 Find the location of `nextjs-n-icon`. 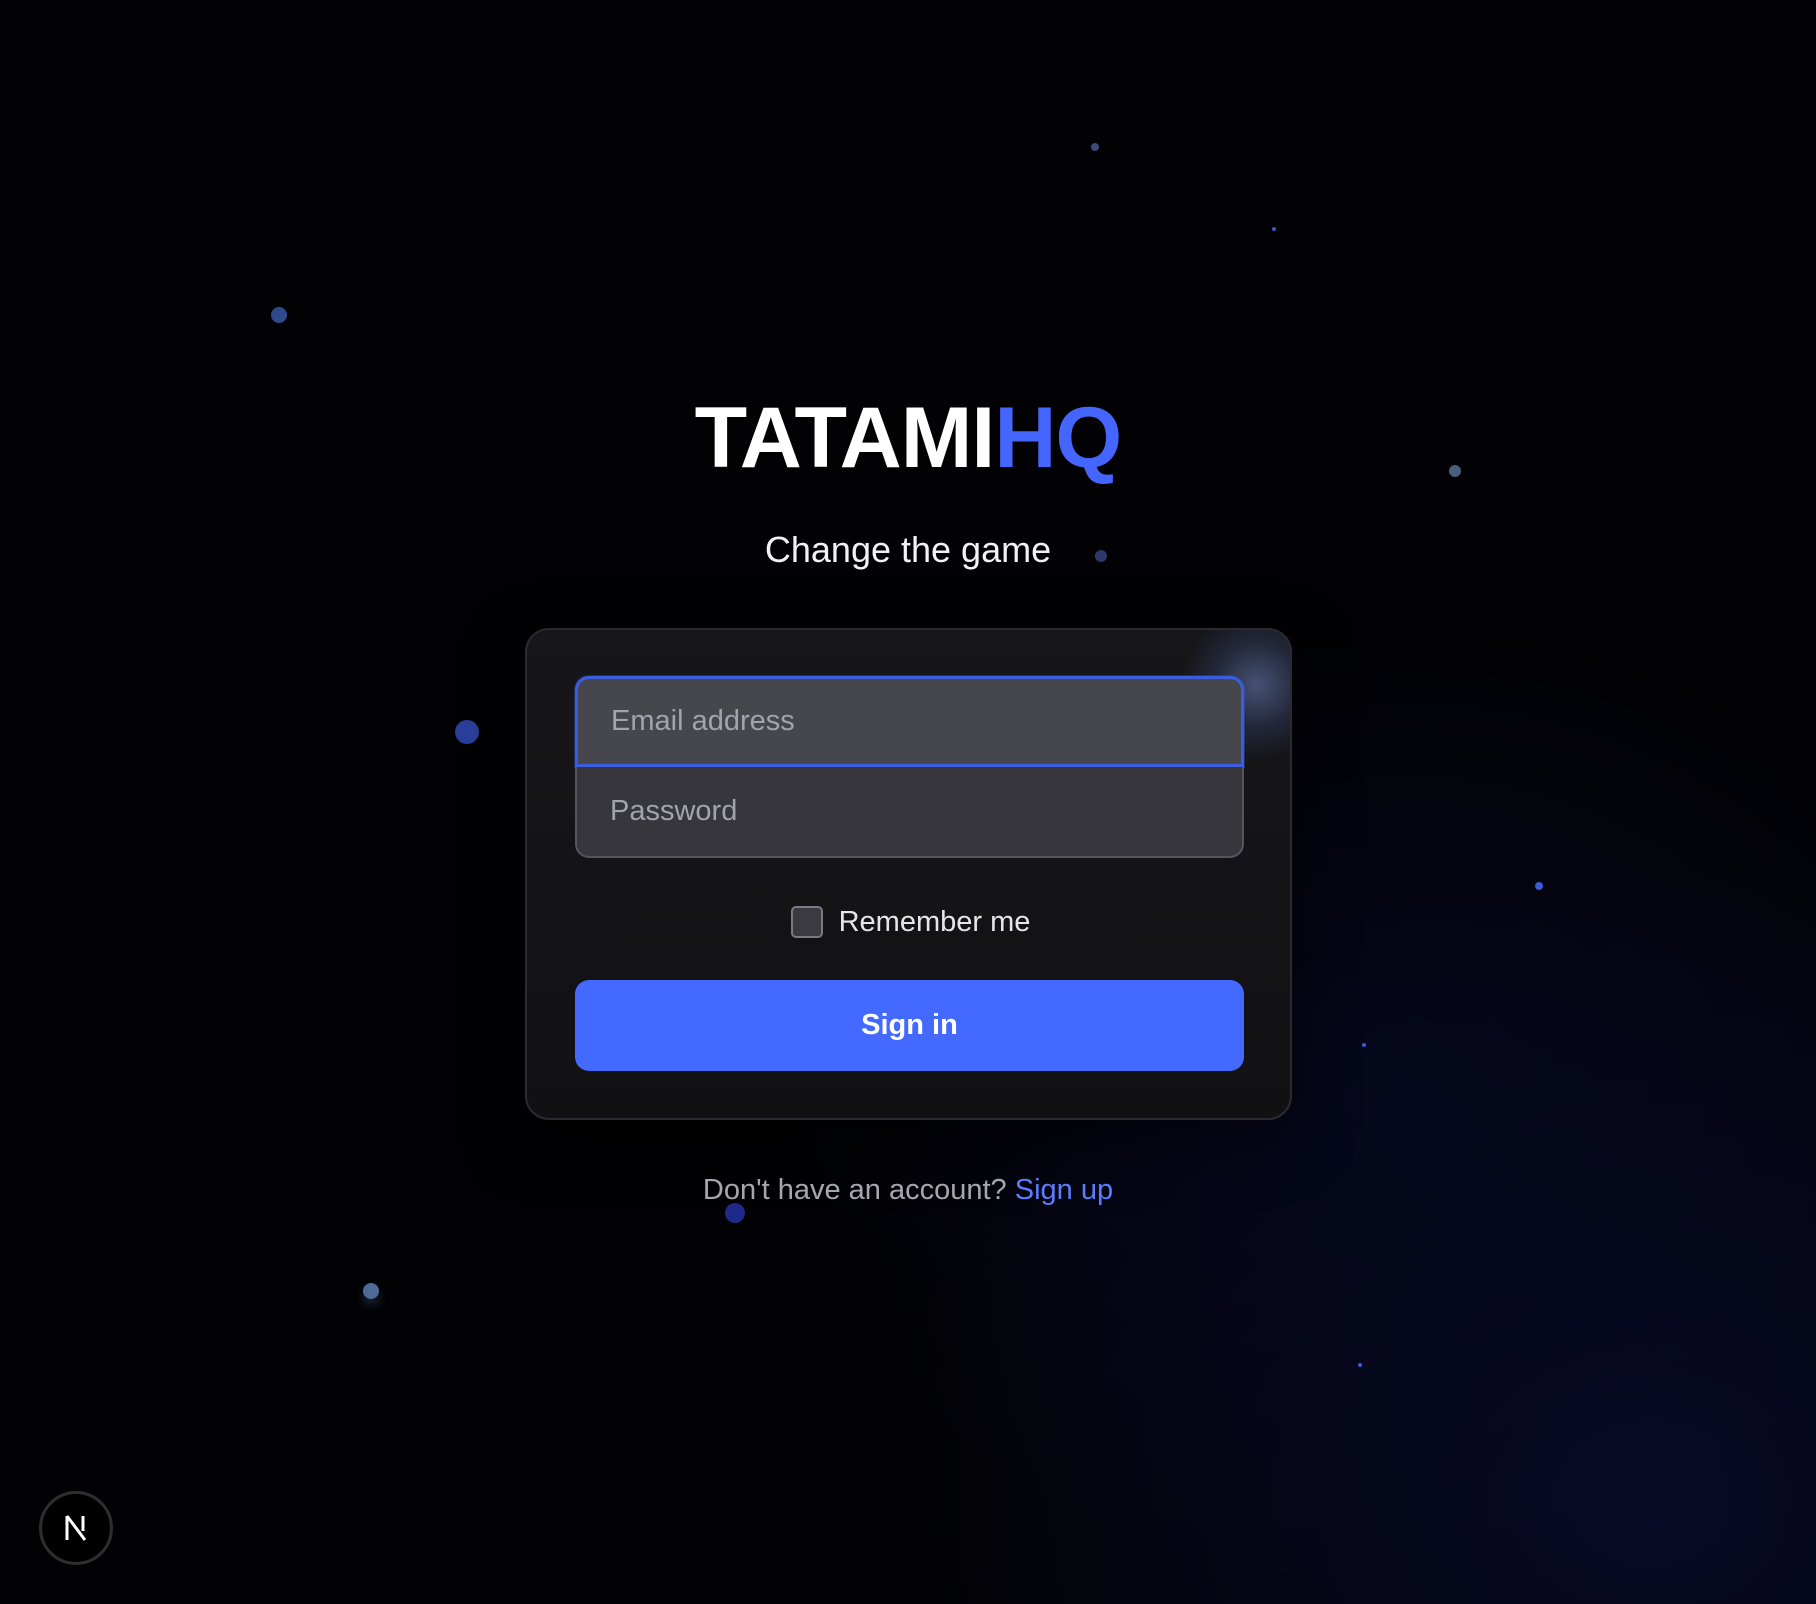

nextjs-n-icon is located at coordinates (76, 1528).